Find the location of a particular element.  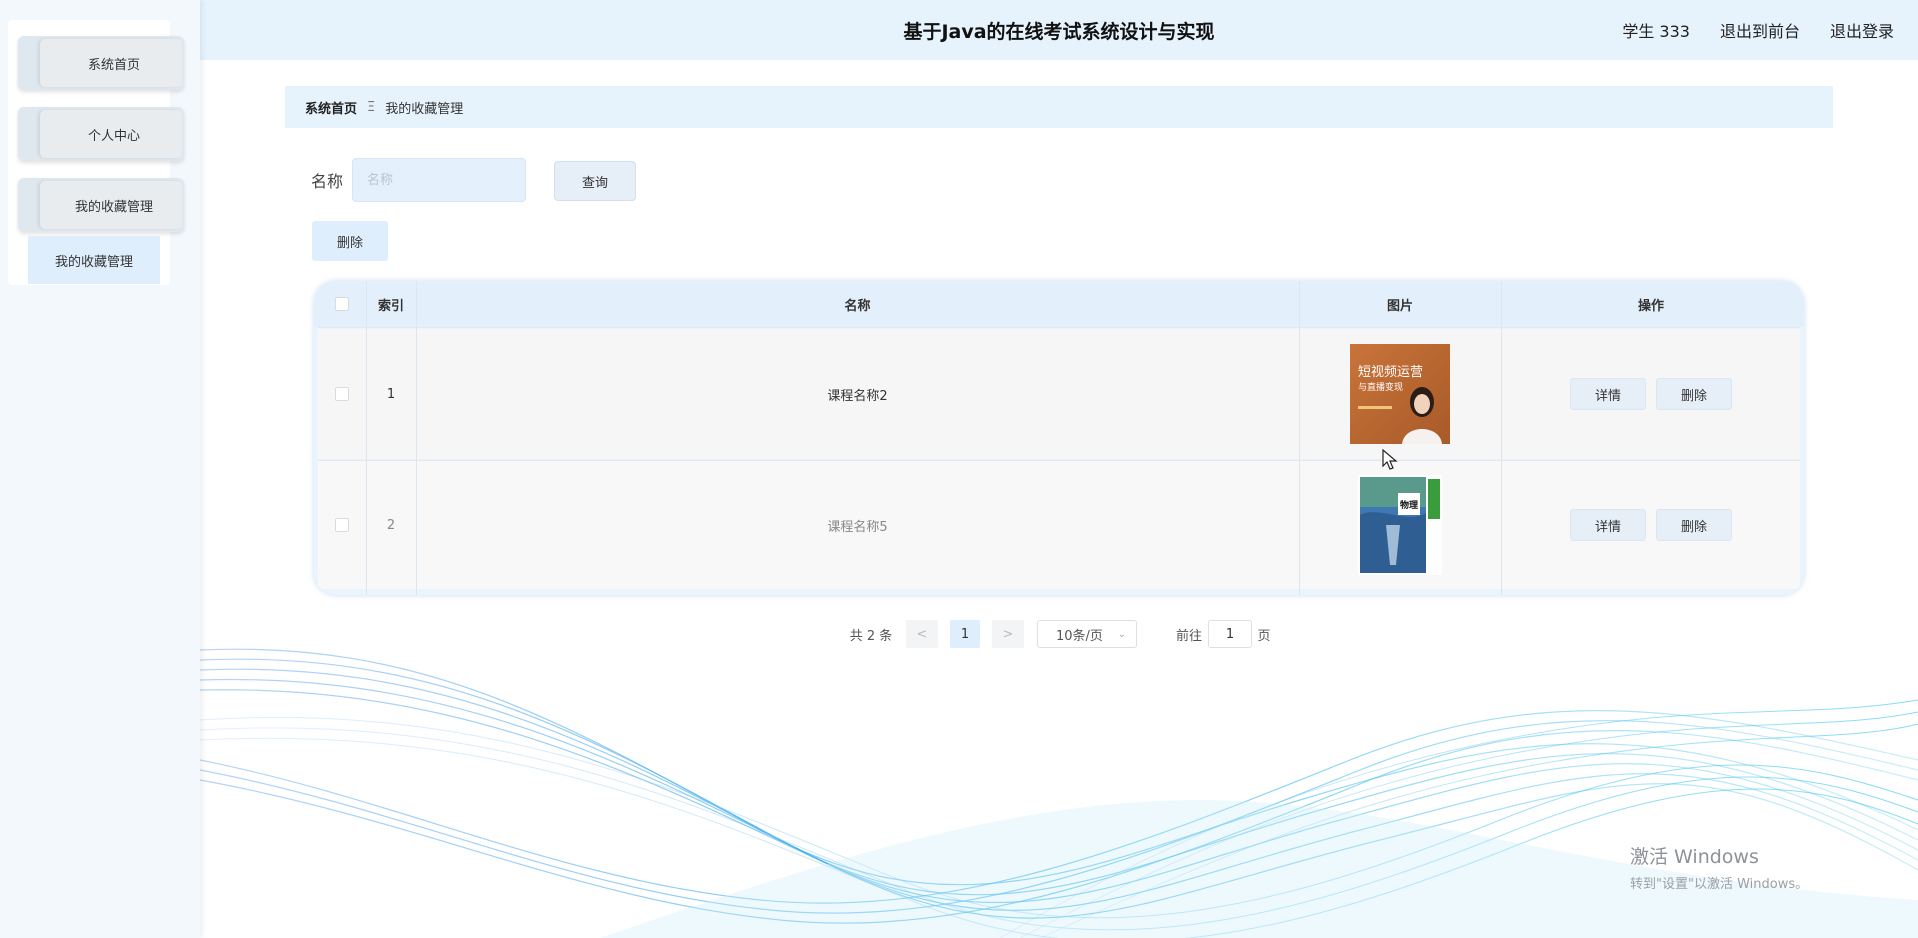

search-label: 名称 is located at coordinates (327, 181).